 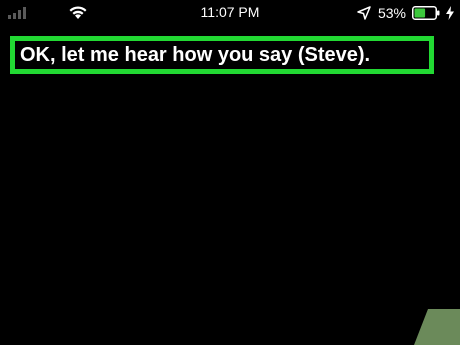 I want to click on location-arrow-icon, so click(x=364, y=13).